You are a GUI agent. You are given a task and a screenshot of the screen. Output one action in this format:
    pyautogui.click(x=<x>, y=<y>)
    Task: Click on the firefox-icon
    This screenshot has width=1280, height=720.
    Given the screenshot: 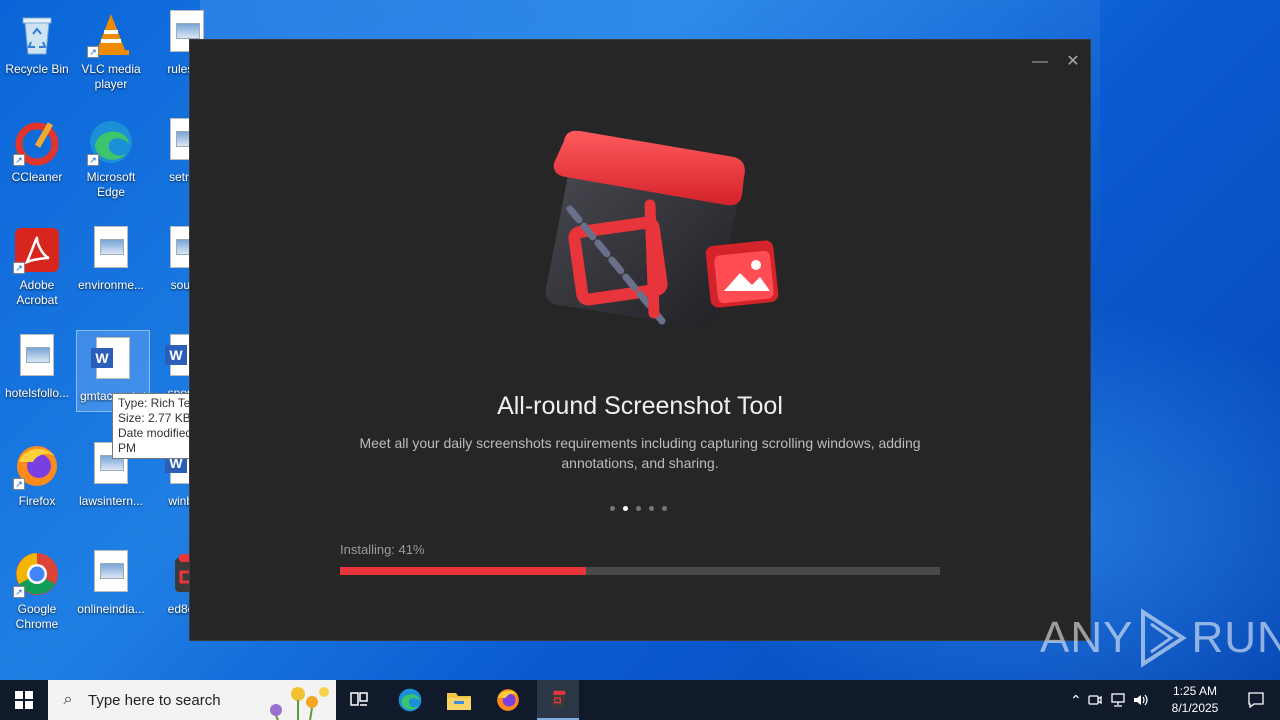 What is the action you would take?
    pyautogui.click(x=508, y=700)
    